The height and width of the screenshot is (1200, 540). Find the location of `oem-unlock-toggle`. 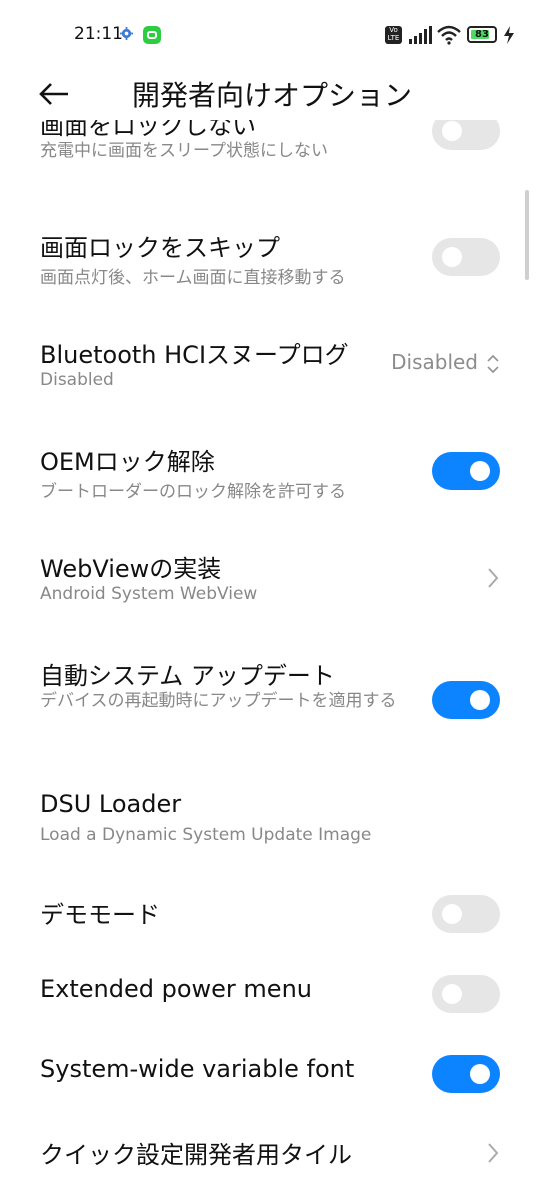

oem-unlock-toggle is located at coordinates (466, 471).